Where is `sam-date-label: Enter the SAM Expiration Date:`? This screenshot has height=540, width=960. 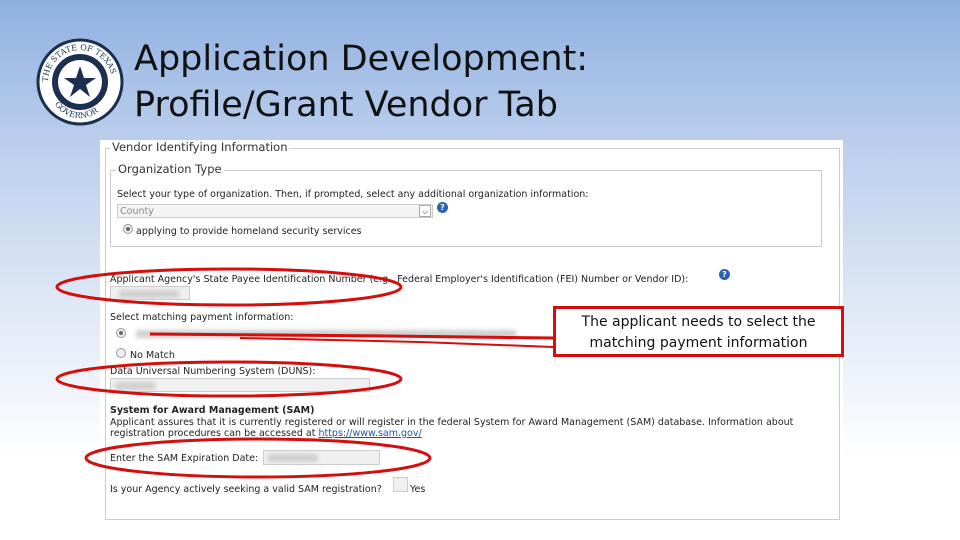 sam-date-label: Enter the SAM Expiration Date: is located at coordinates (184, 458).